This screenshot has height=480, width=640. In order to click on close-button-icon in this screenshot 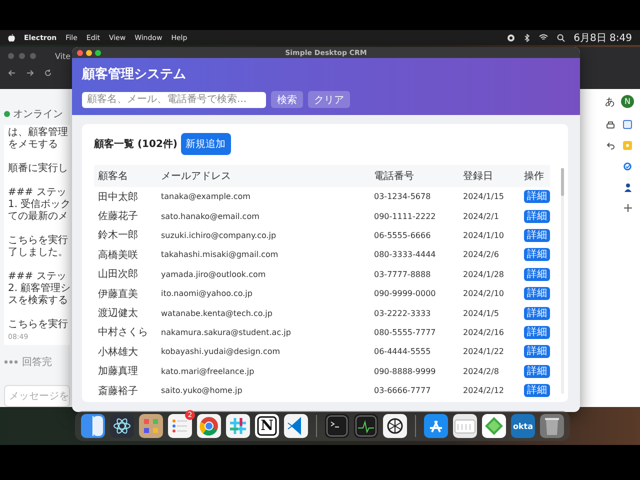, I will do `click(80, 53)`.